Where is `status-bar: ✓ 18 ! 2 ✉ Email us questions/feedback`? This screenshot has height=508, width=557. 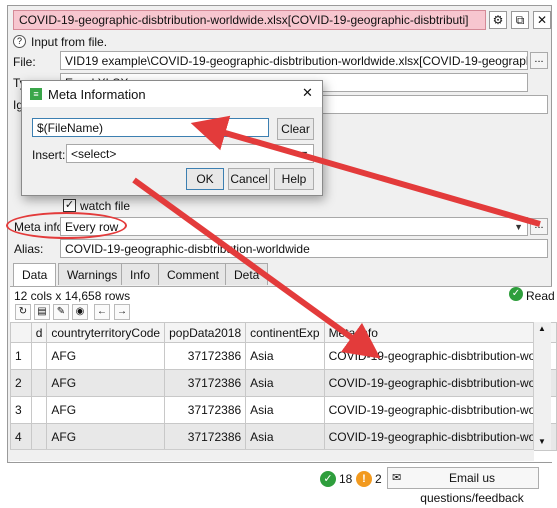
status-bar: ✓ 18 ! 2 ✉ Email us questions/feedback is located at coordinates (278, 484).